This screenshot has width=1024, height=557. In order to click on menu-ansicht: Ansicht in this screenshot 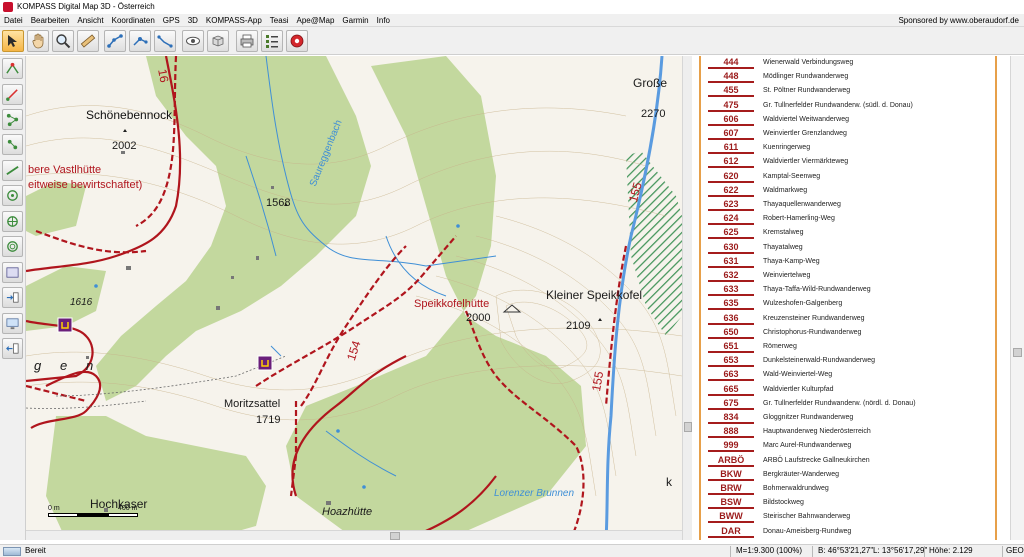, I will do `click(90, 20)`.